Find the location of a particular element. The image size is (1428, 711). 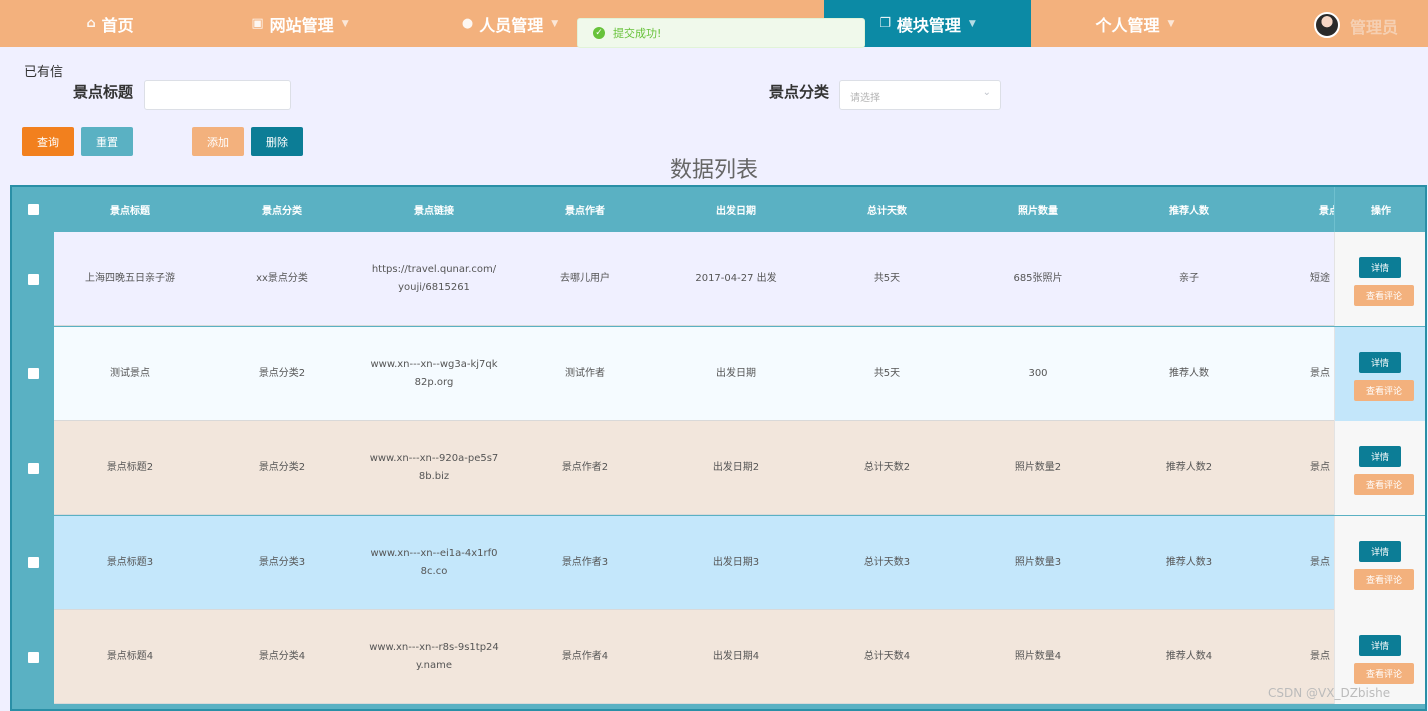

nav-item-label: 人员管理 is located at coordinates (511, 25).